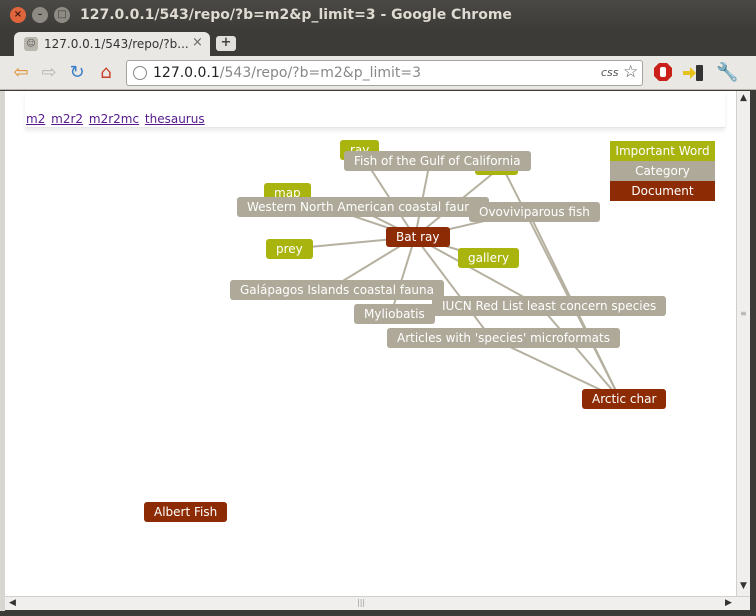  What do you see at coordinates (186, 512) in the screenshot?
I see `graph-node-albert-fish: Albert Fish` at bounding box center [186, 512].